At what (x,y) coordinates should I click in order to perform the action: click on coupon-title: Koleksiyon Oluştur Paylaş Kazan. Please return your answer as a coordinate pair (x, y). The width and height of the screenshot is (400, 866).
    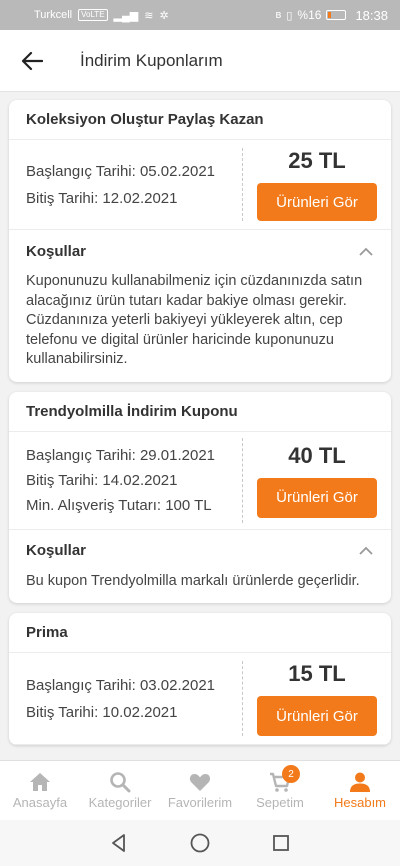
    Looking at the image, I should click on (200, 120).